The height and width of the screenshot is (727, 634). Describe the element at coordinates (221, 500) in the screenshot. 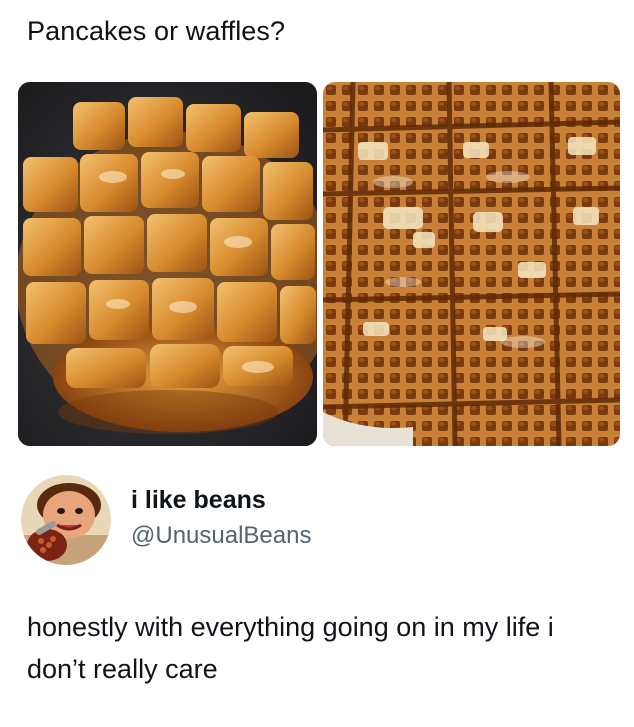

I see `display-name: i like beans` at that location.